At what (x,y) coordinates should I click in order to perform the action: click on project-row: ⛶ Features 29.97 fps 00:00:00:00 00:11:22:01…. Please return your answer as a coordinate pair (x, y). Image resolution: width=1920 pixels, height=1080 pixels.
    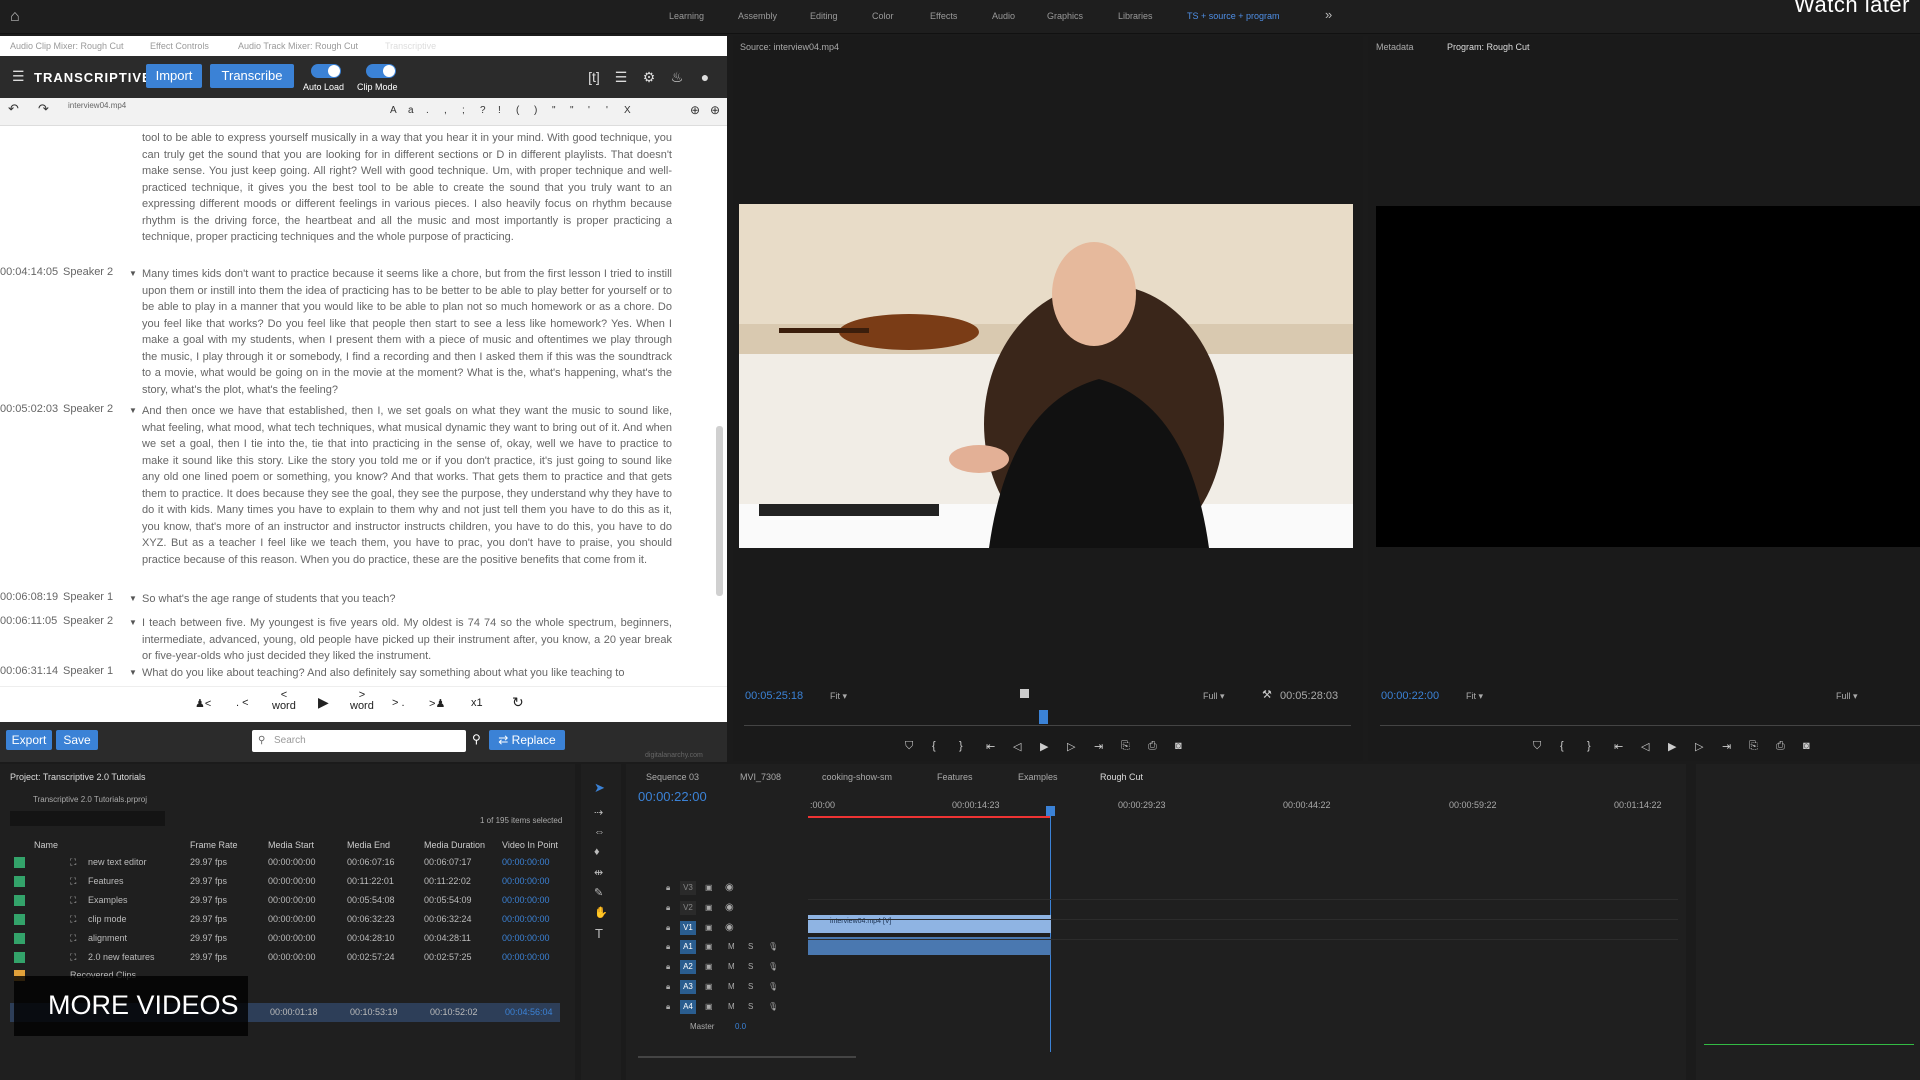
    Looking at the image, I should click on (282, 881).